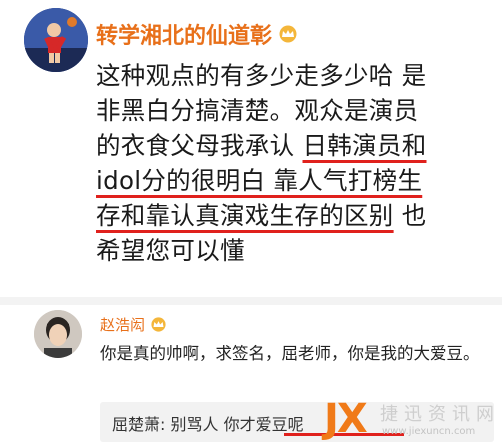  What do you see at coordinates (138, 424) in the screenshot?
I see `reply-author: 屈楚萧:` at bounding box center [138, 424].